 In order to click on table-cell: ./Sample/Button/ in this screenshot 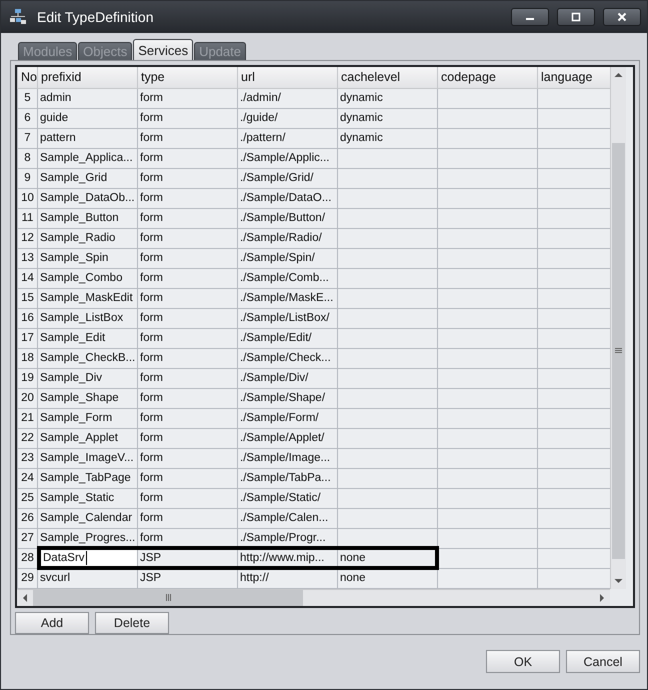, I will do `click(288, 218)`.